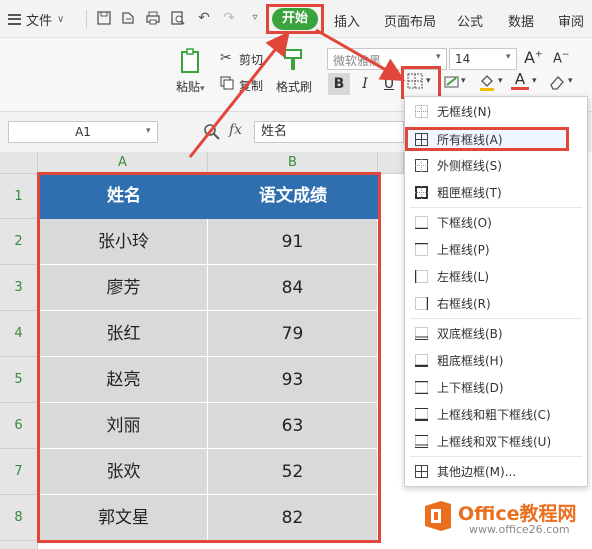  I want to click on all-borders-icon, so click(421, 139).